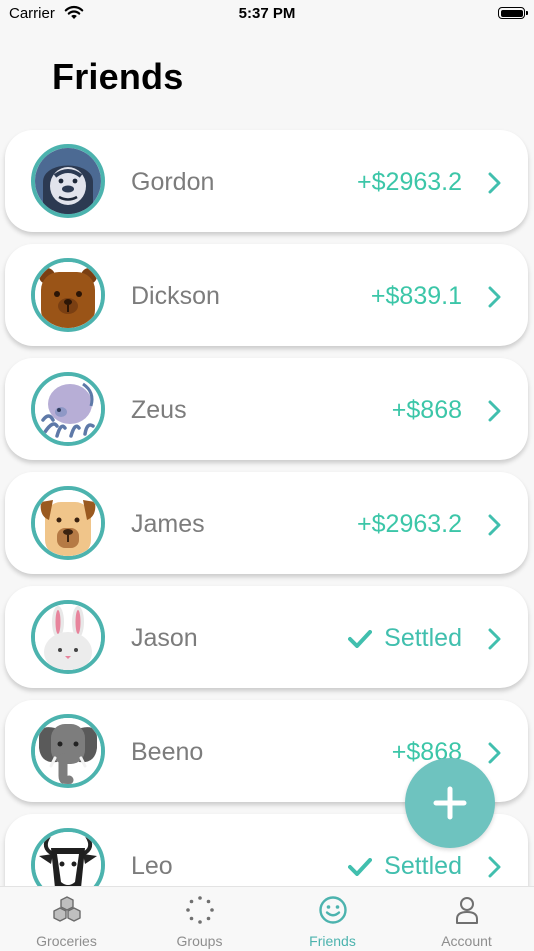 Image resolution: width=534 pixels, height=951 pixels. What do you see at coordinates (266, 409) in the screenshot?
I see `friend-row-zeus: Zeus +$868` at bounding box center [266, 409].